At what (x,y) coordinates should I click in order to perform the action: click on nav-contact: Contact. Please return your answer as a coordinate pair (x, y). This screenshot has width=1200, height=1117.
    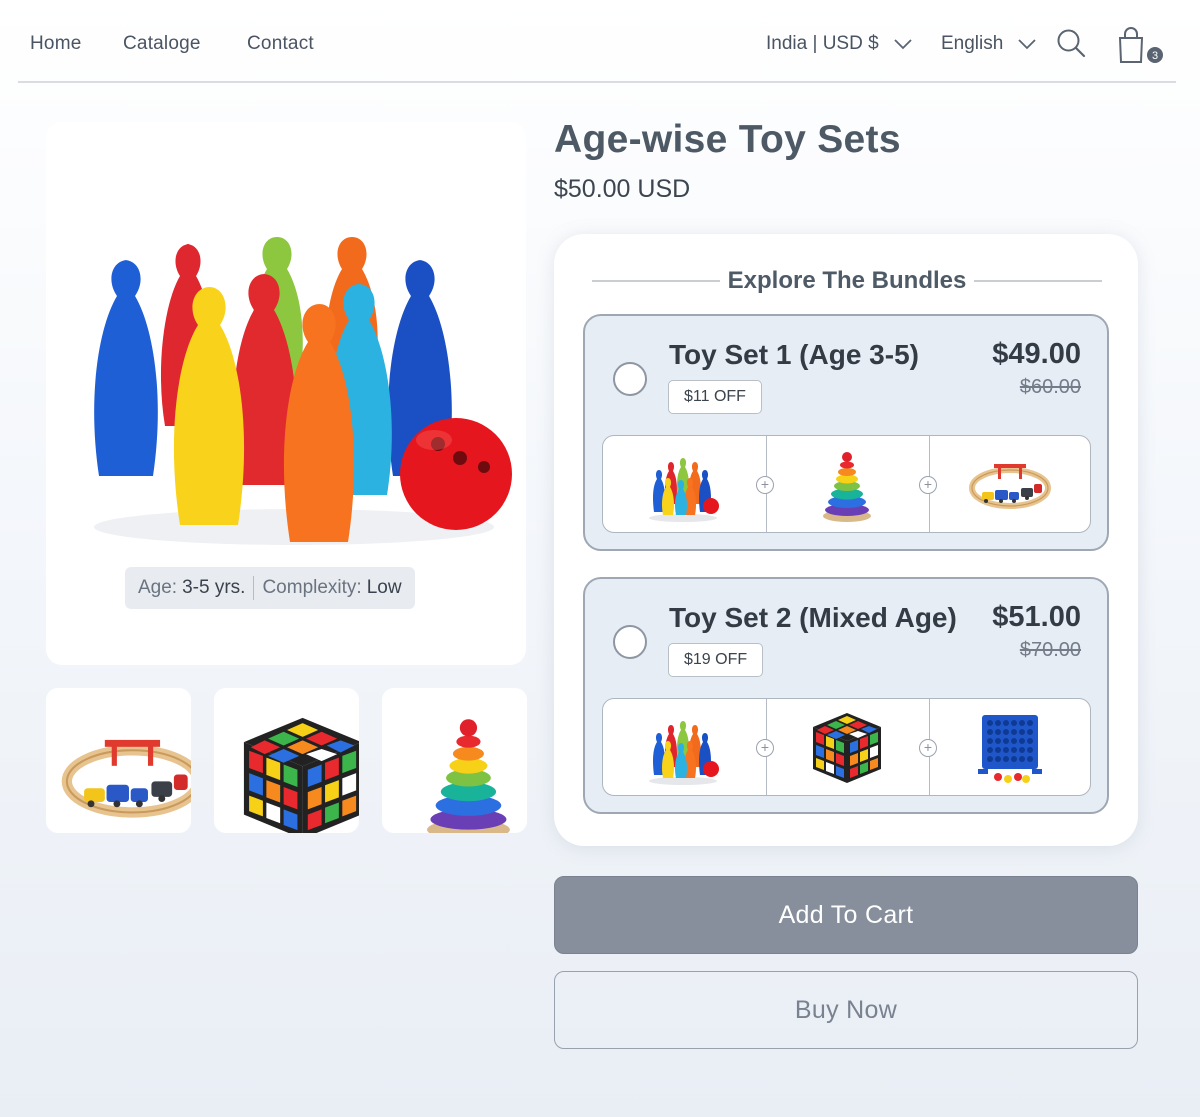
    Looking at the image, I should click on (280, 44).